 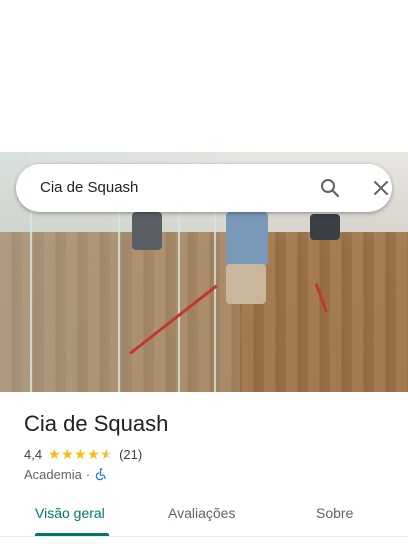 What do you see at coordinates (70, 513) in the screenshot?
I see `tab-overview: Visão geral` at bounding box center [70, 513].